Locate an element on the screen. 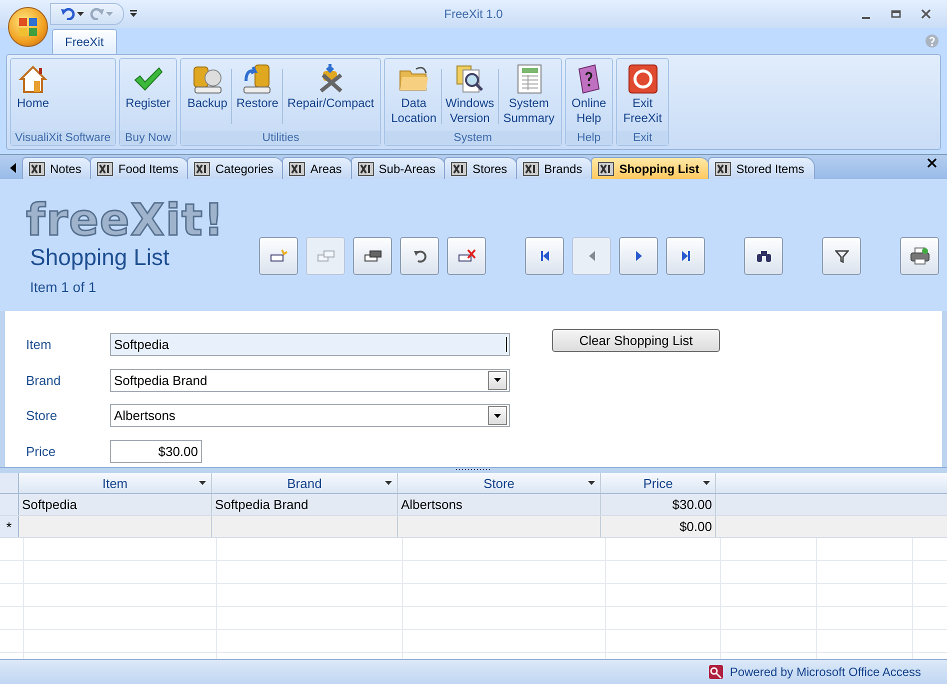 The image size is (947, 684). table-cell: $30.00 is located at coordinates (658, 504).